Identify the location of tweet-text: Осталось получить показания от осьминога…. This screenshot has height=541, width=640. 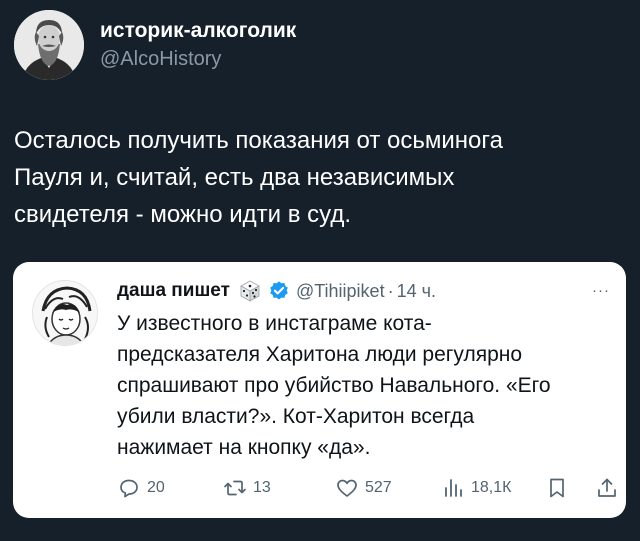
(258, 177).